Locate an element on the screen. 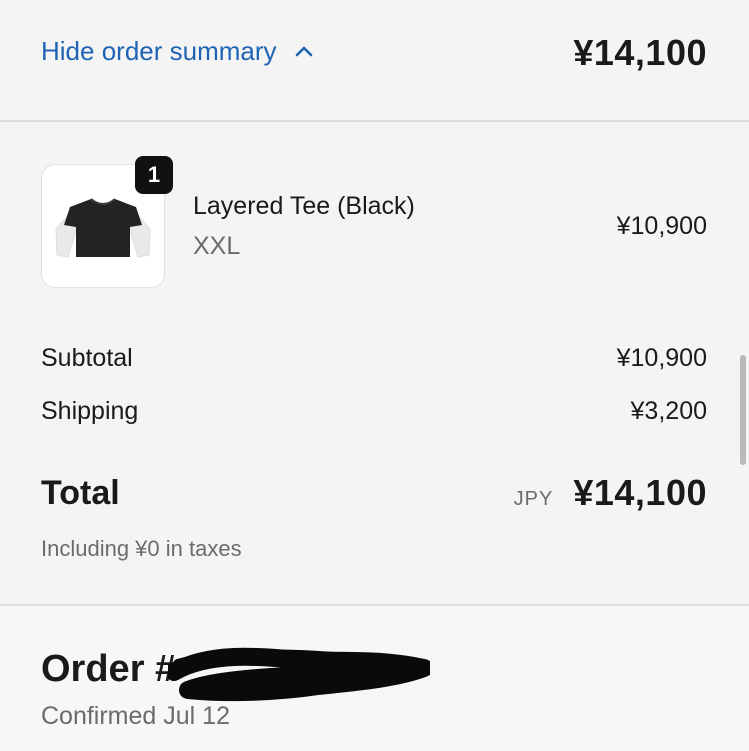 The image size is (749, 751). redaction-scribble is located at coordinates (299, 674).